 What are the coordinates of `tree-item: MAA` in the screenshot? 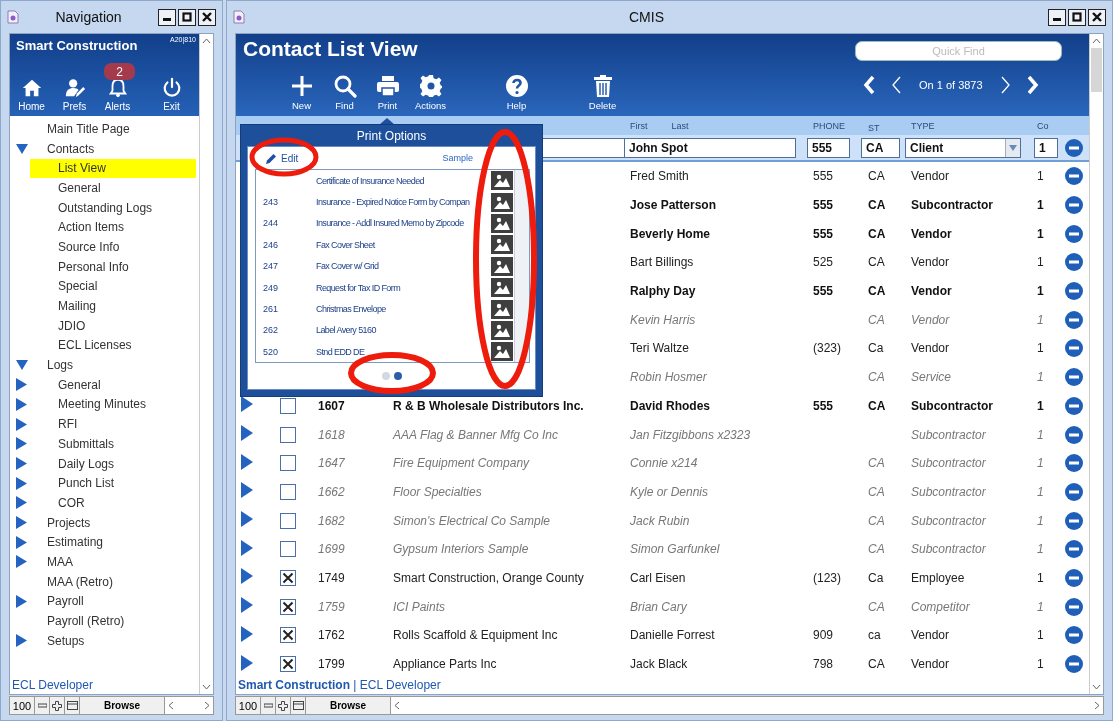 It's located at (113, 562).